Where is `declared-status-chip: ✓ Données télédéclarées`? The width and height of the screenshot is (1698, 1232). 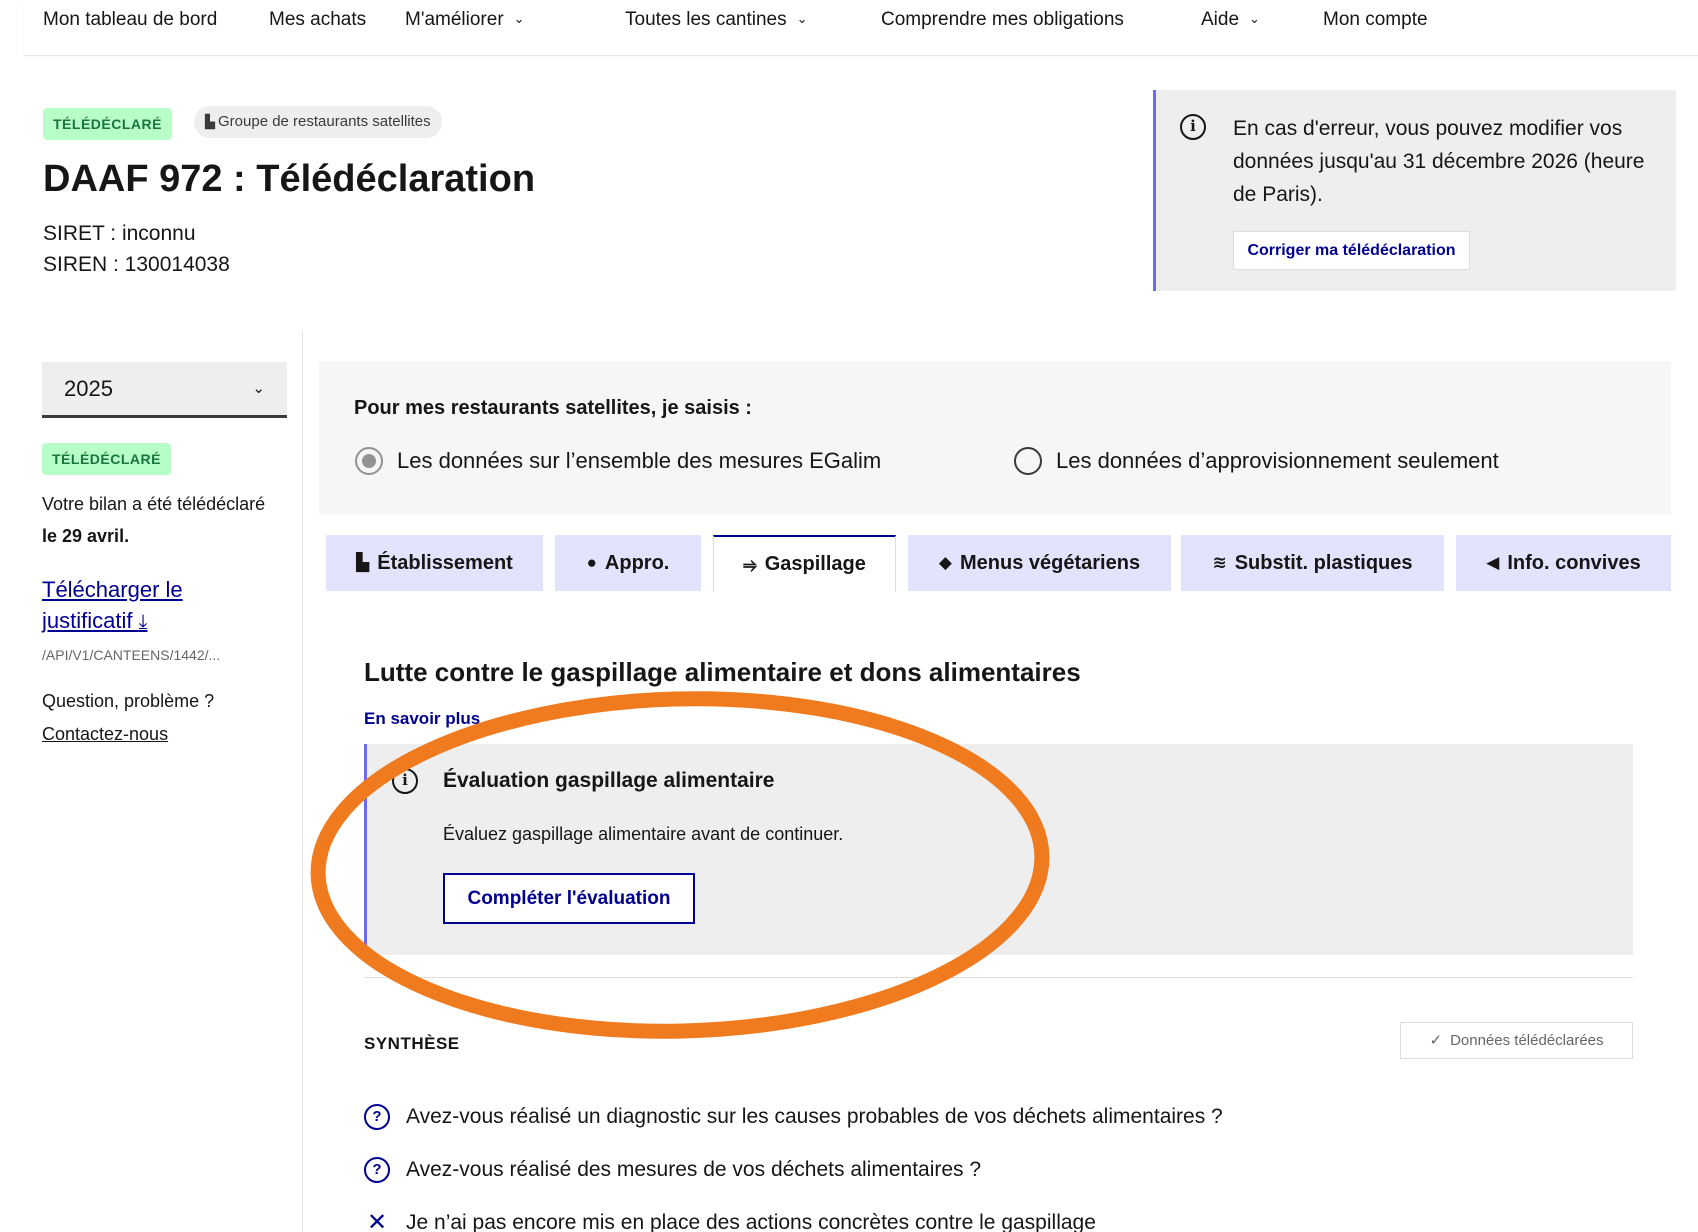 declared-status-chip: ✓ Données télédéclarées is located at coordinates (1516, 1040).